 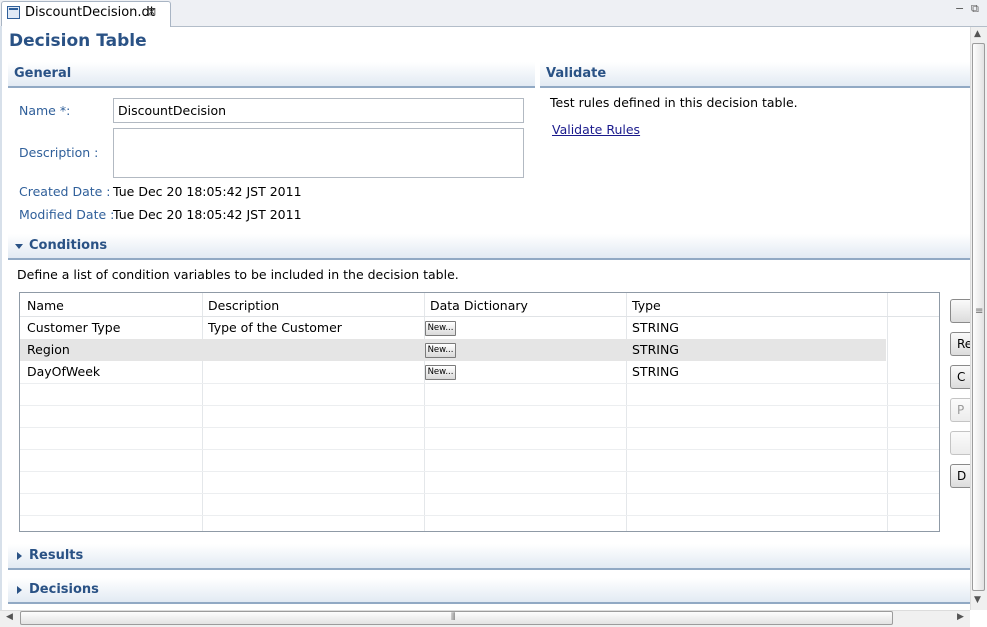 I want to click on results-section-title: Results, so click(x=56, y=555).